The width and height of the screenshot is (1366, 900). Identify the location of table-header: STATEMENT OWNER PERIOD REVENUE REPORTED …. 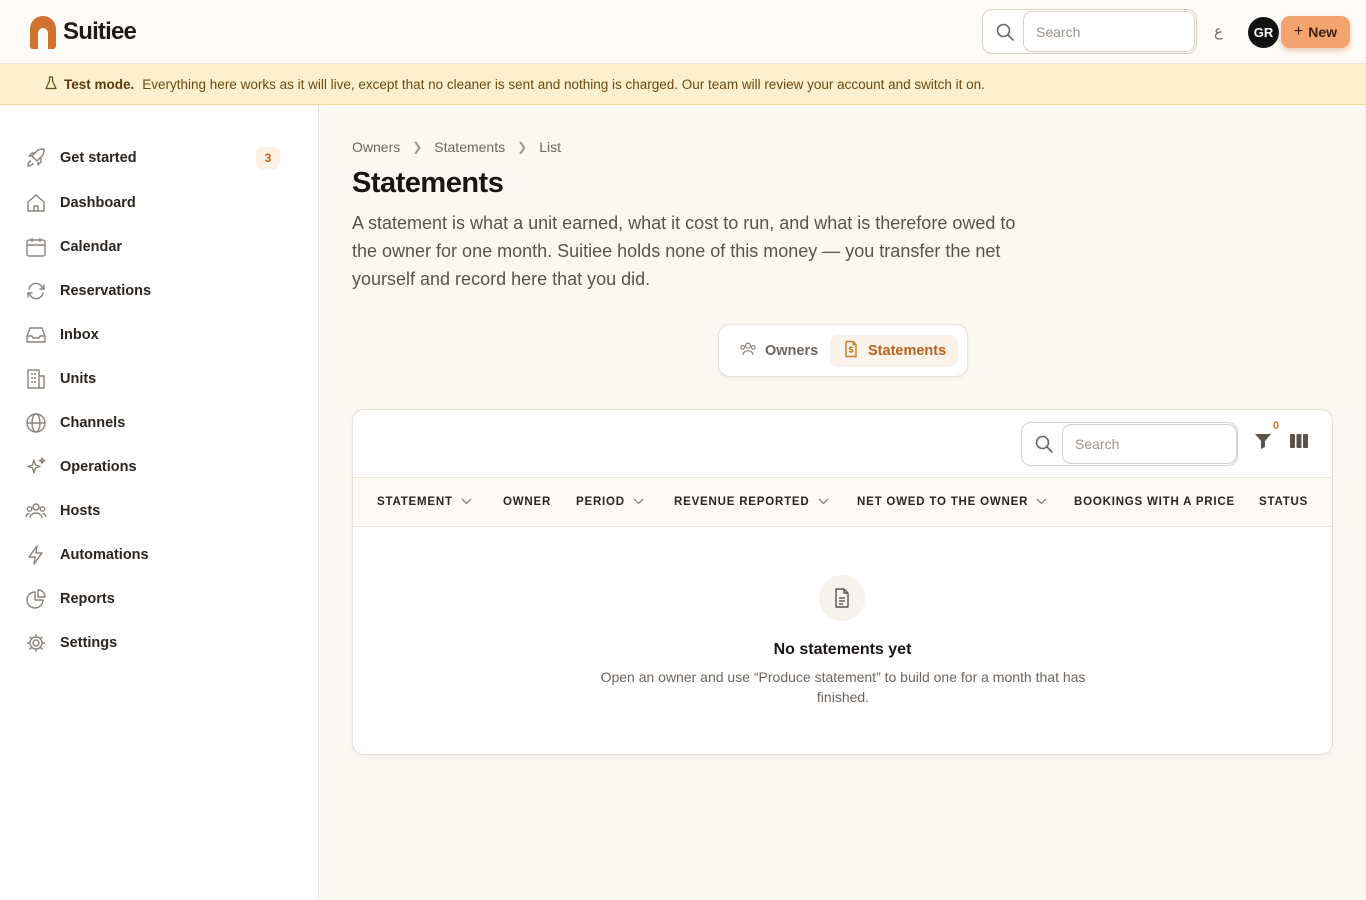
(842, 502).